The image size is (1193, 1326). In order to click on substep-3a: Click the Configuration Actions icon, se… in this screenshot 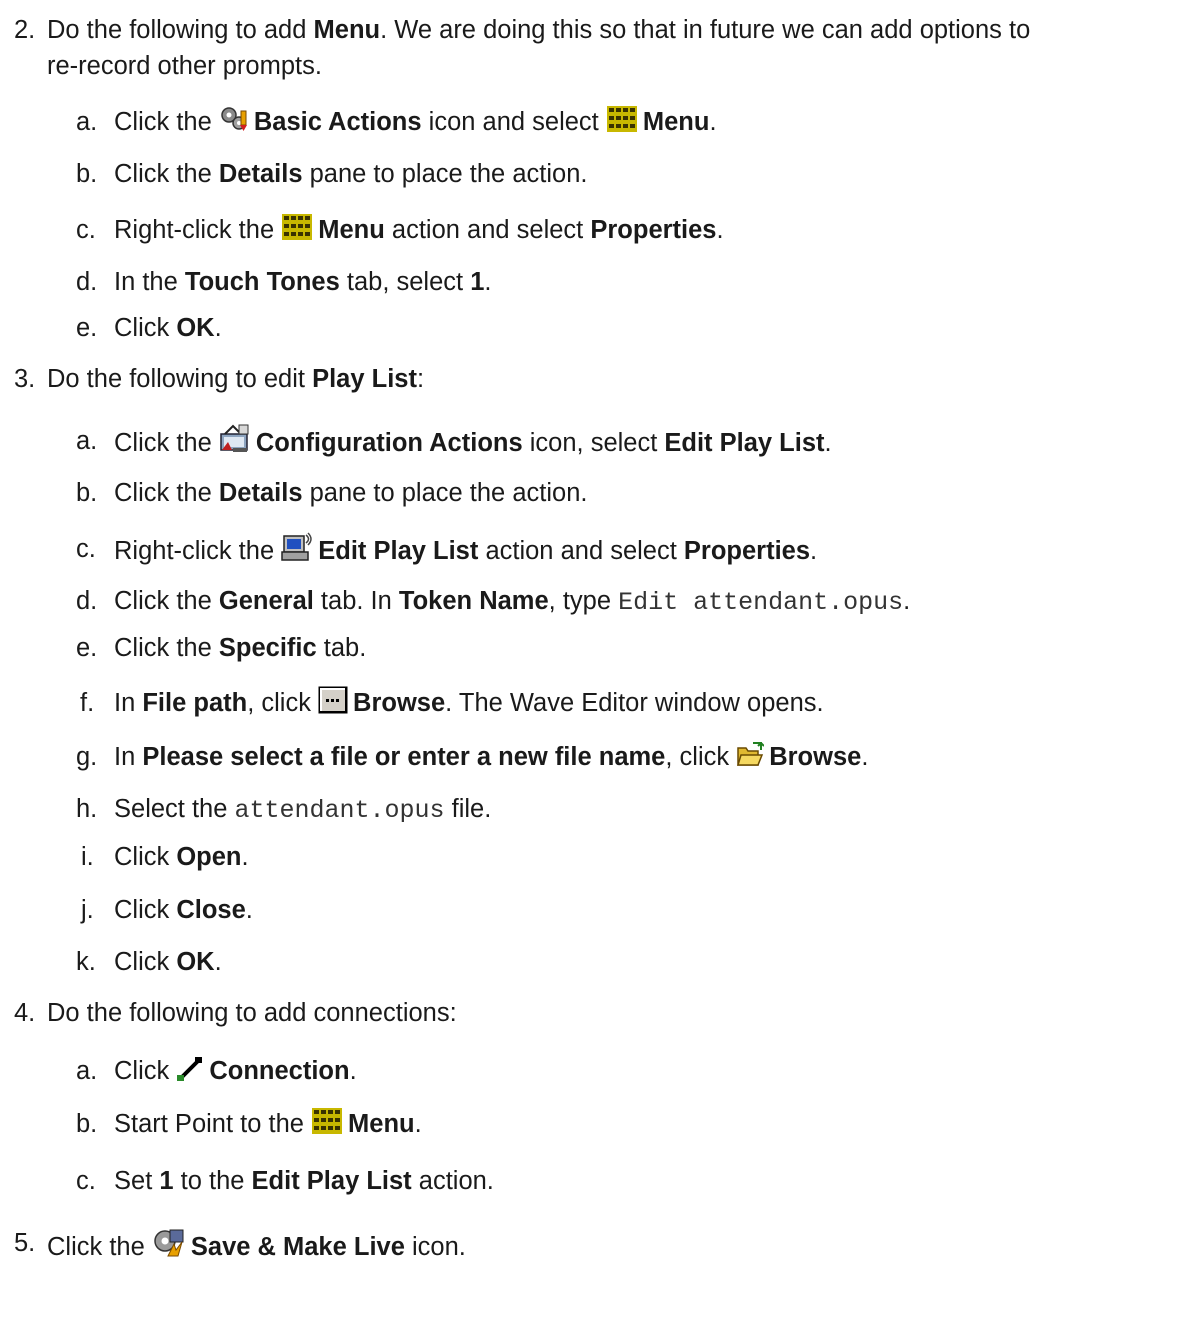, I will do `click(473, 442)`.